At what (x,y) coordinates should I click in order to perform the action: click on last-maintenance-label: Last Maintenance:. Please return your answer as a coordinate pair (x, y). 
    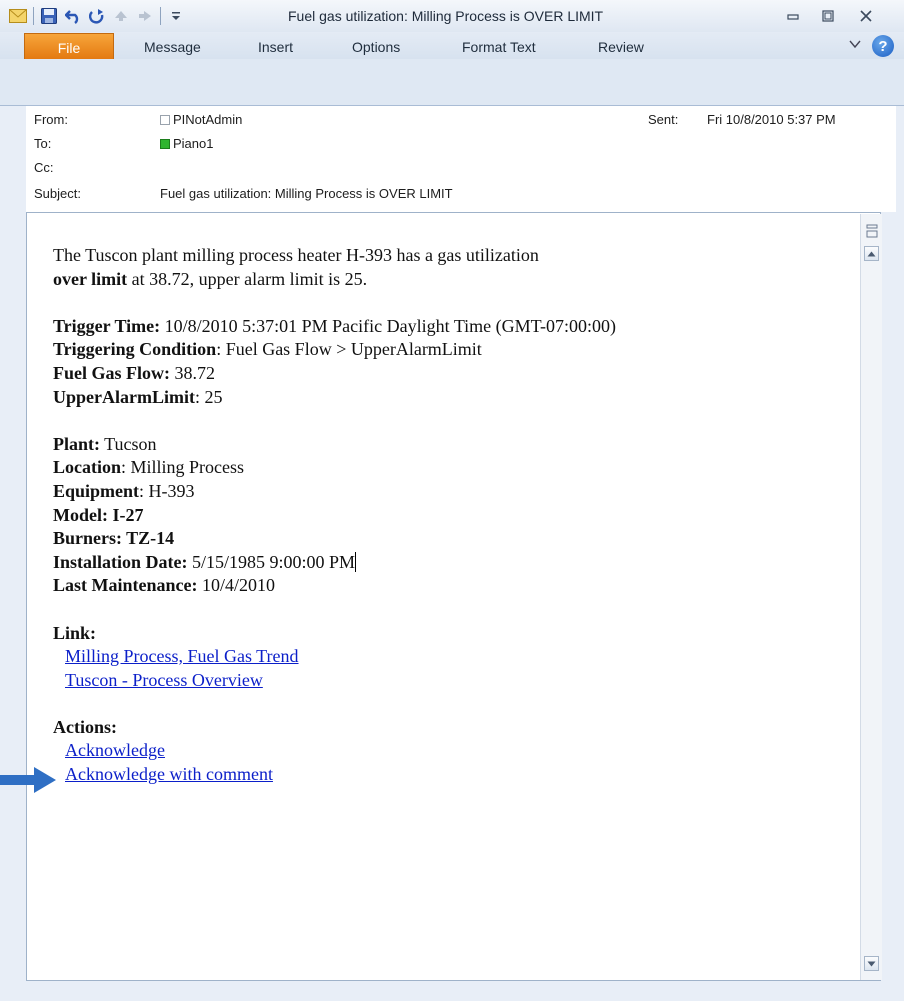
    Looking at the image, I should click on (125, 585).